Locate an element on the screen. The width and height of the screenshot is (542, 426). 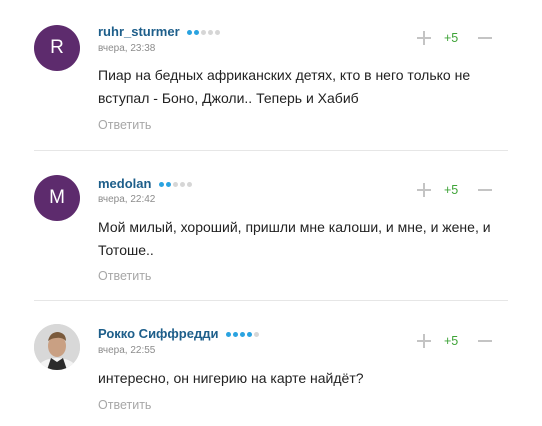
username: Рокко Сиффредди is located at coordinates (158, 333).